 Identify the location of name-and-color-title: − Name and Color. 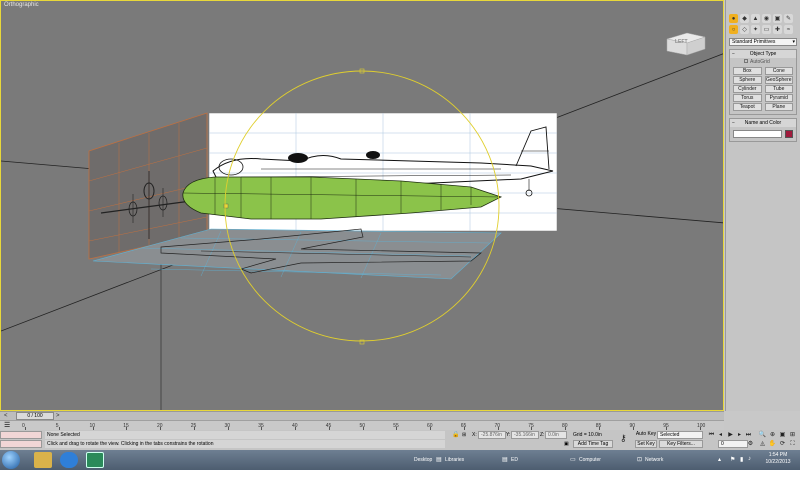
(763, 123).